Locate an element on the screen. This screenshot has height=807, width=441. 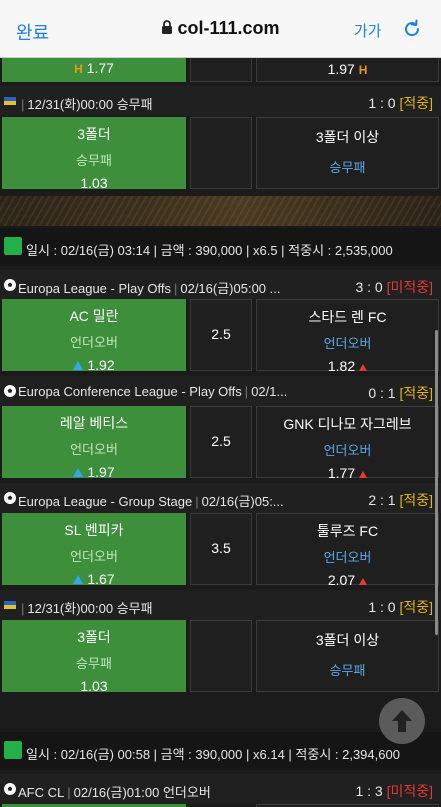
home-cell: 레알 베티스 언더오버 1.97 is located at coordinates (94, 443).